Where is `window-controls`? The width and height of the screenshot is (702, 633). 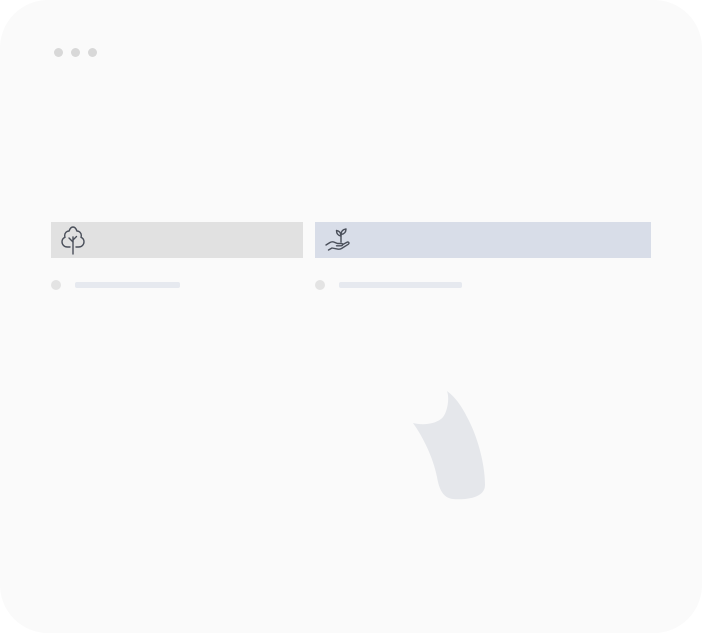 window-controls is located at coordinates (75, 52).